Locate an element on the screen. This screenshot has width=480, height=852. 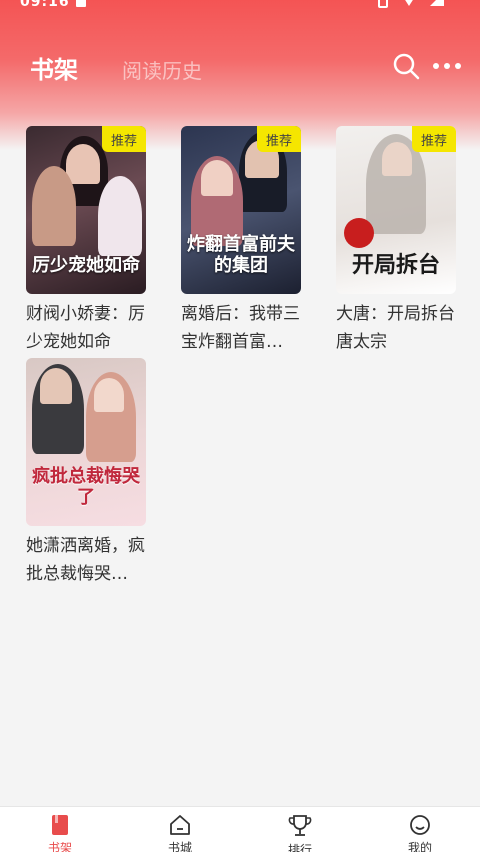
book-cover: 炸翻首富前夫的集团 推荐 is located at coordinates (241, 210).